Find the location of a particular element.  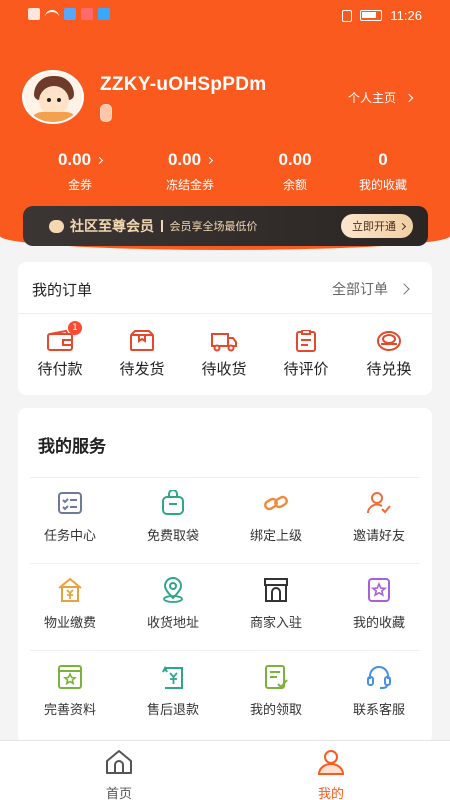

headset-icon is located at coordinates (379, 677).